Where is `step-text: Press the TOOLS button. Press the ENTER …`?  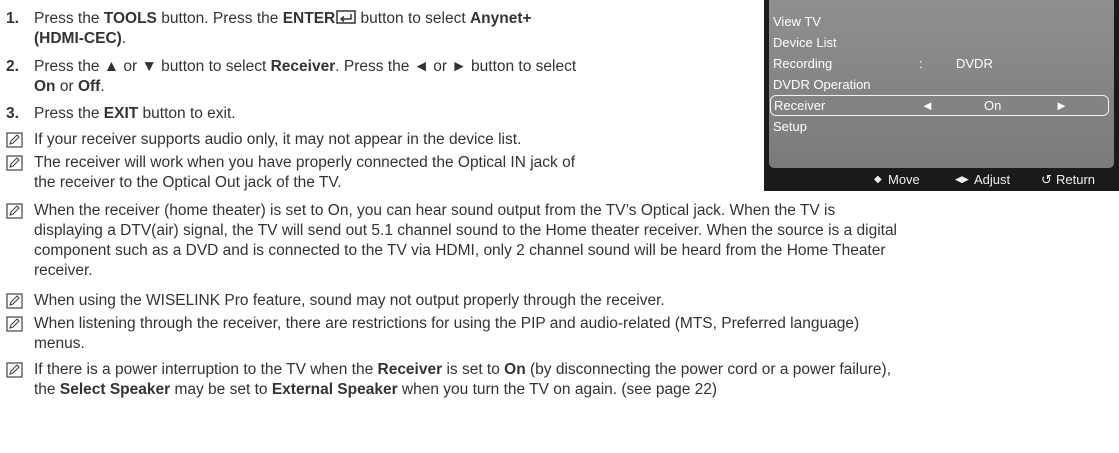 step-text: Press the TOOLS button. Press the ENTER … is located at coordinates (283, 28).